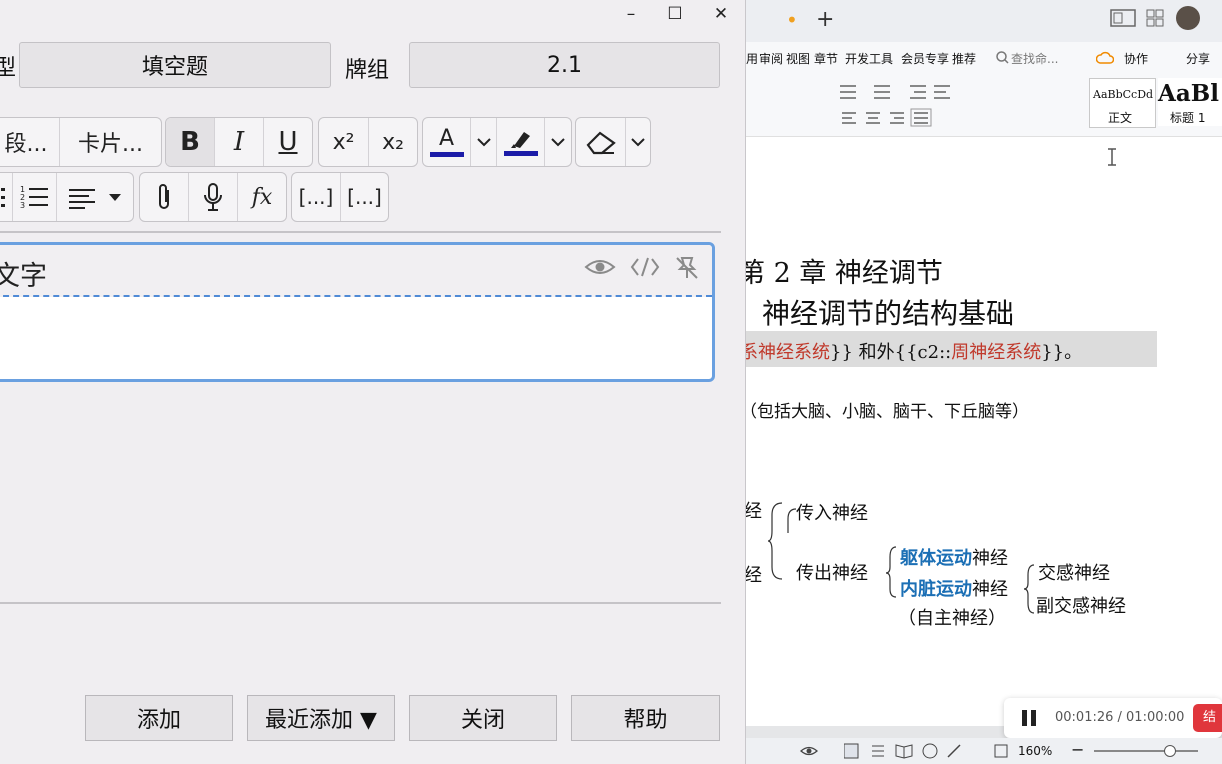  What do you see at coordinates (262, 197) in the screenshot?
I see `math-button: 𝑓x` at bounding box center [262, 197].